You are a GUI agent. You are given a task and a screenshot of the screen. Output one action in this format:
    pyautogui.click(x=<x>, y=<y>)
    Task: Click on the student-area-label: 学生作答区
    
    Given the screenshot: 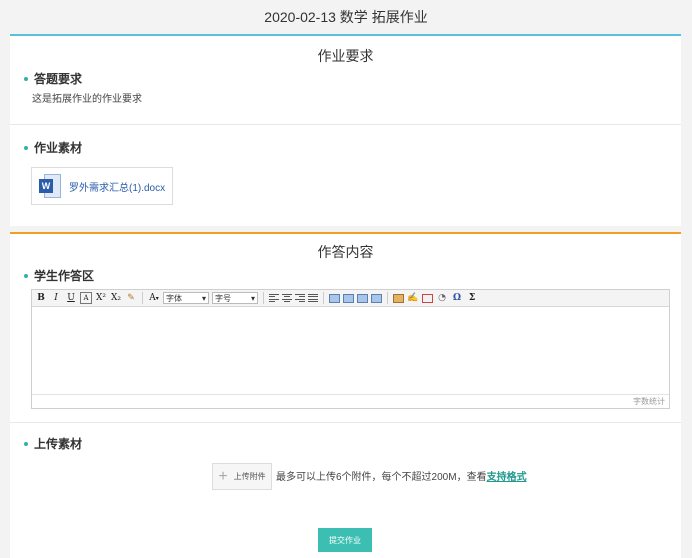 What is the action you would take?
    pyautogui.click(x=59, y=275)
    